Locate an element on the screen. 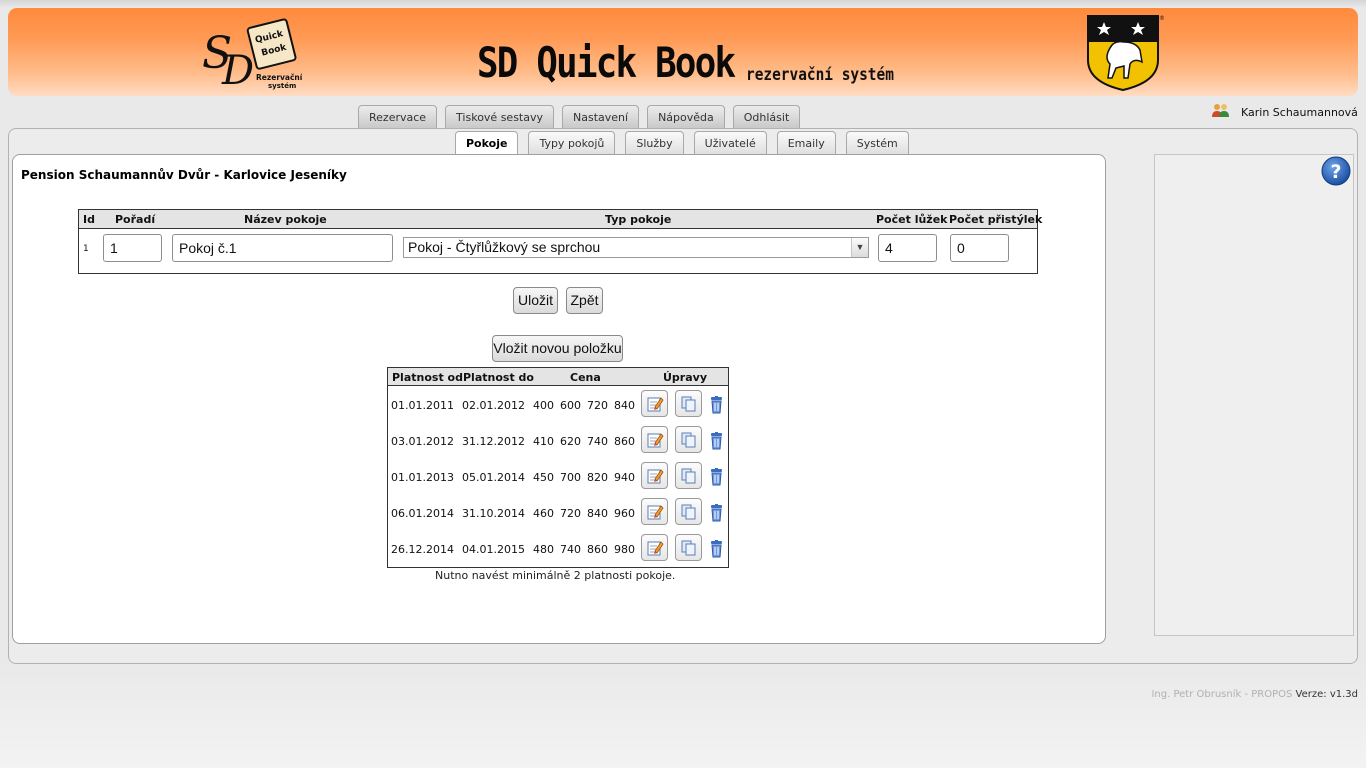 Image resolution: width=1366 pixels, height=768 pixels. price-value: 400 is located at coordinates (543, 405).